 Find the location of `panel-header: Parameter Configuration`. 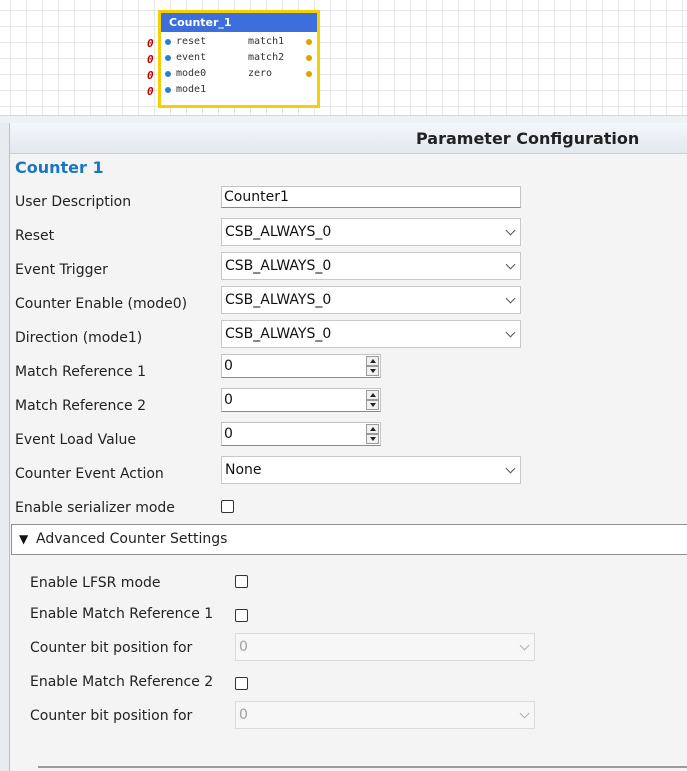

panel-header: Parameter Configuration is located at coordinates (348, 138).